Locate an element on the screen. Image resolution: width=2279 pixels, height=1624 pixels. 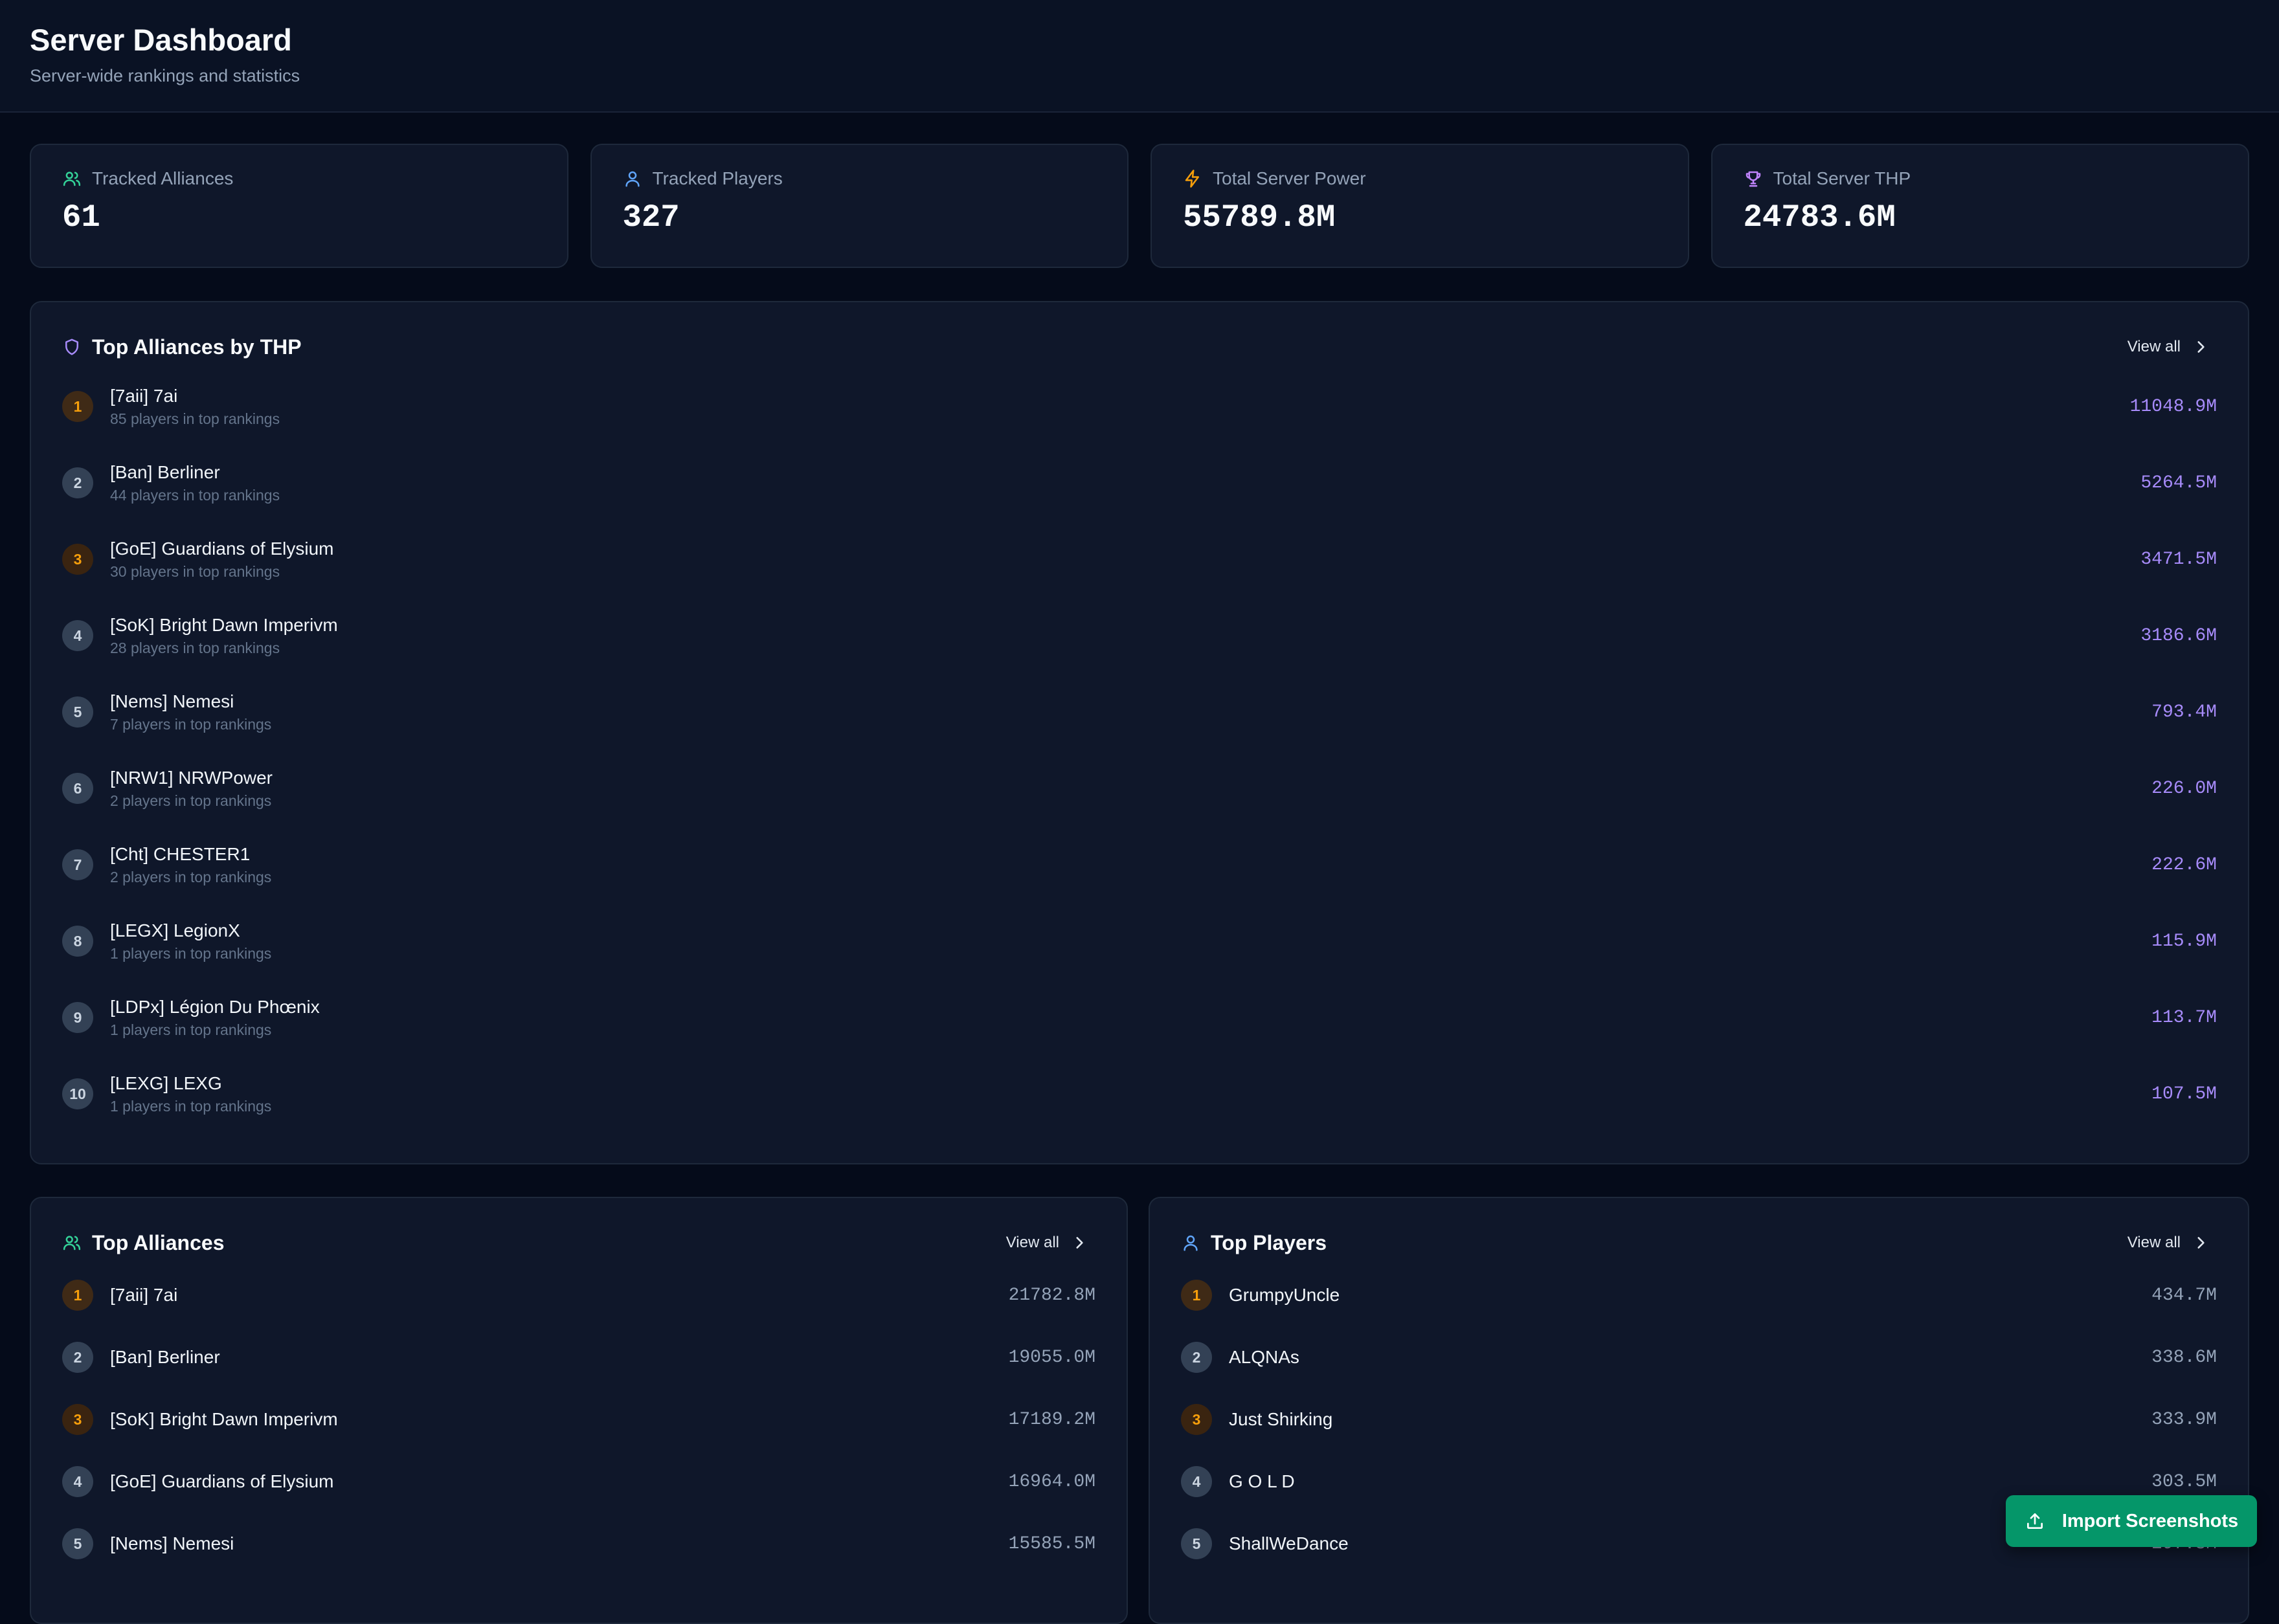
alliance-meta: 85 players in top rankings is located at coordinates (195, 419).